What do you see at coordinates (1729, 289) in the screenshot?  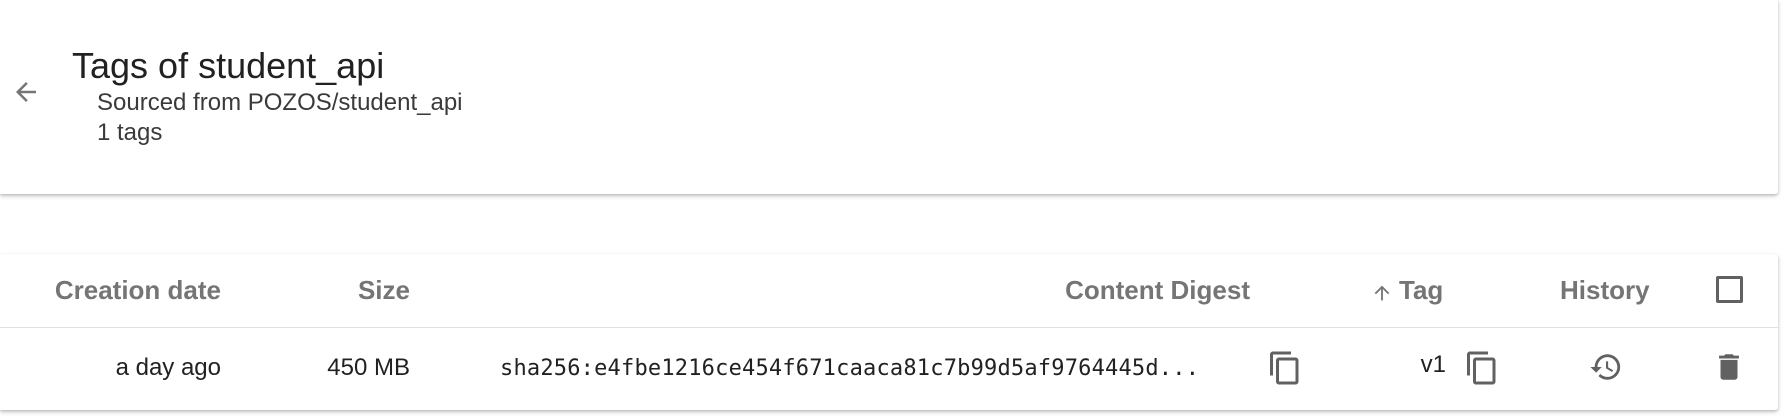 I see `select-all-checkbox` at bounding box center [1729, 289].